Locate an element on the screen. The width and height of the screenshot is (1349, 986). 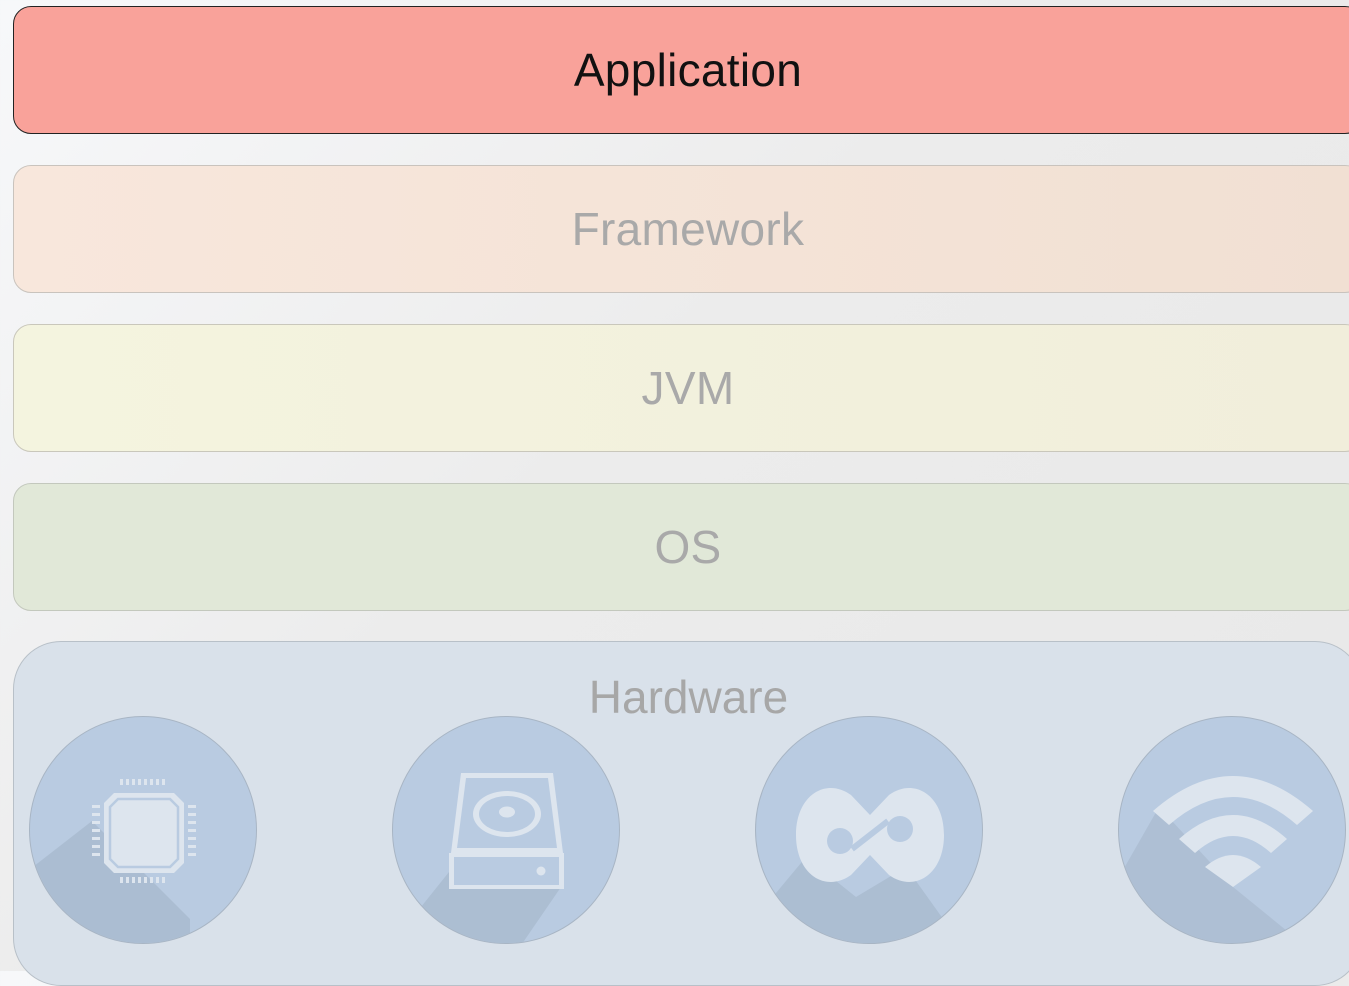
layer-label-jvm: JVM is located at coordinates (688, 388).